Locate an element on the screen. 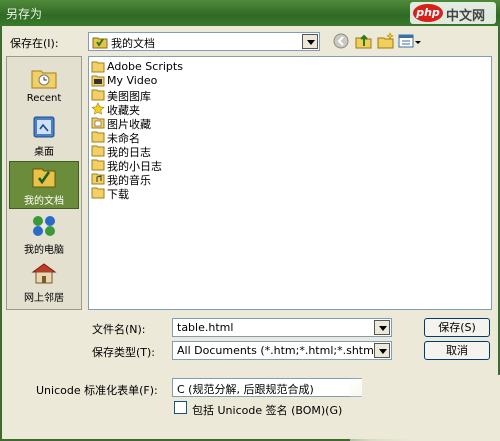 This screenshot has width=500, height=441. new-folder-button is located at coordinates (386, 41).